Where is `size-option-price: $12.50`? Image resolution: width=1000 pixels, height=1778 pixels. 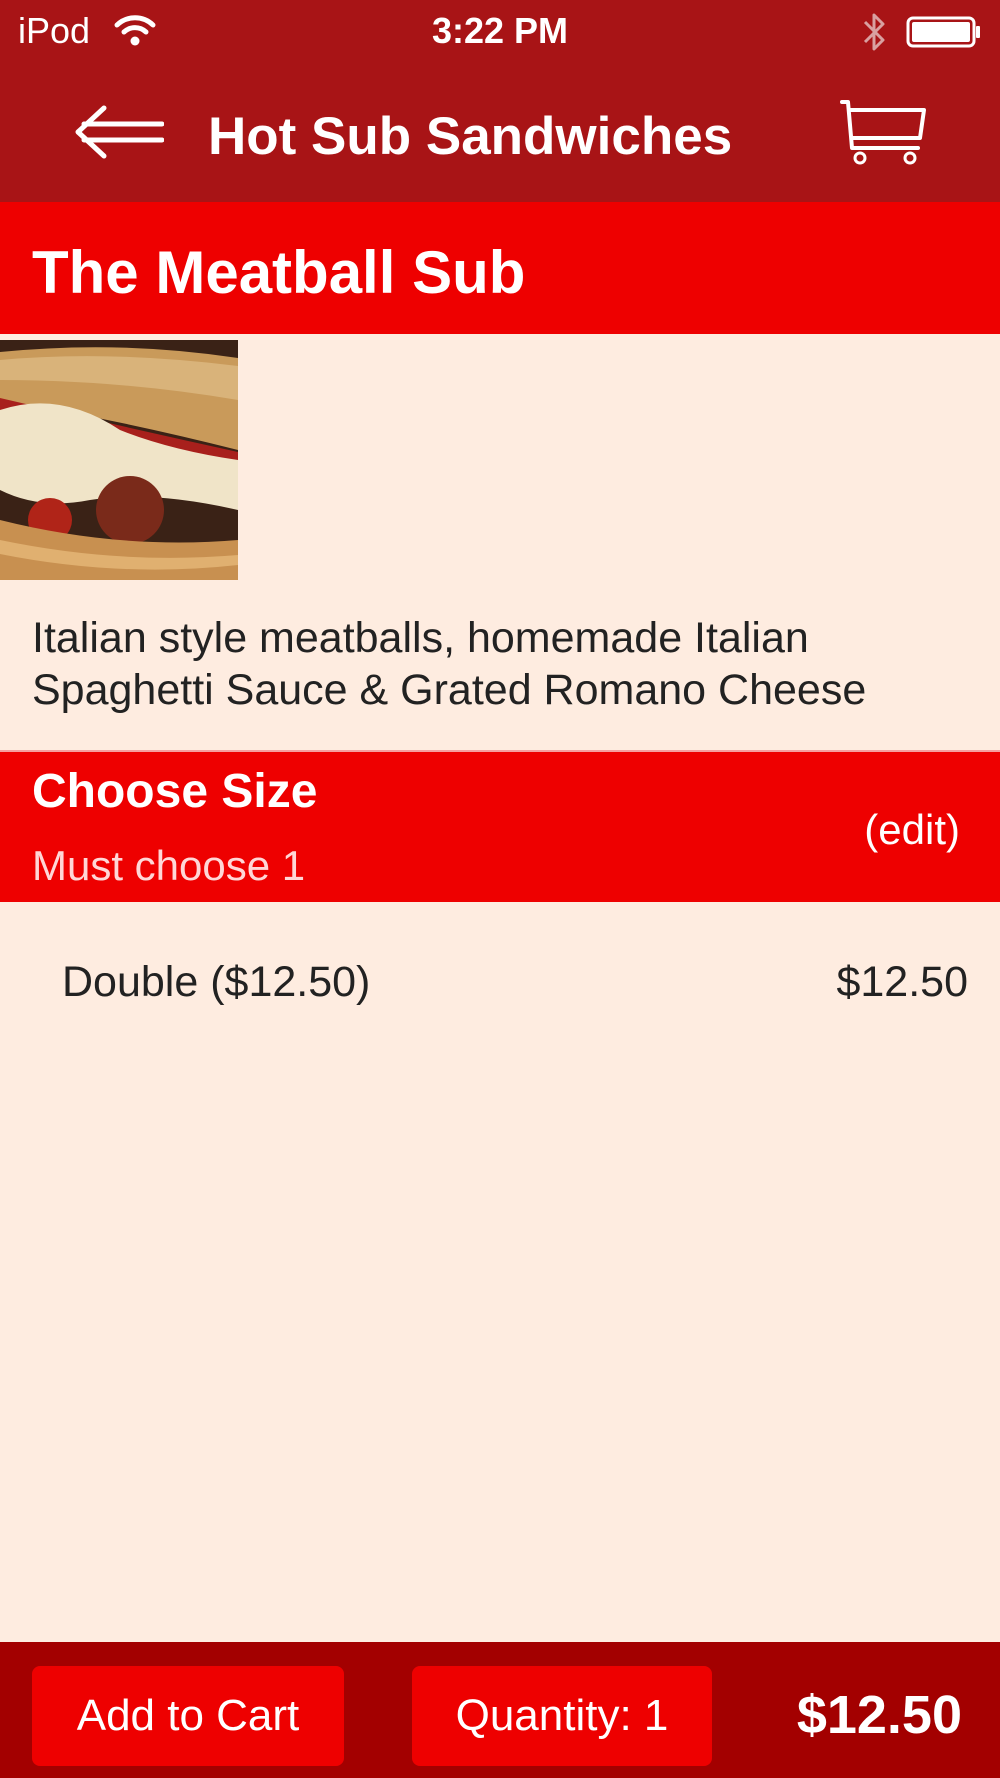
size-option-price: $12.50 is located at coordinates (902, 982).